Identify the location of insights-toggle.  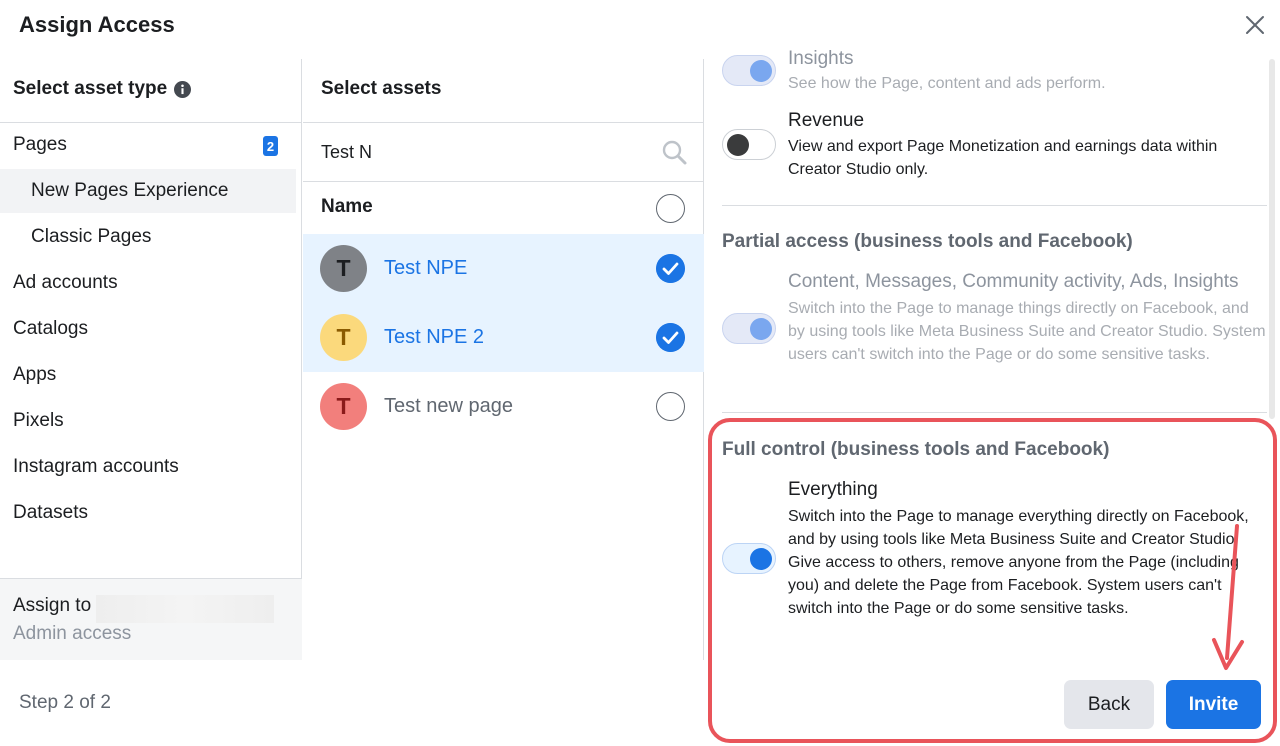
(749, 70).